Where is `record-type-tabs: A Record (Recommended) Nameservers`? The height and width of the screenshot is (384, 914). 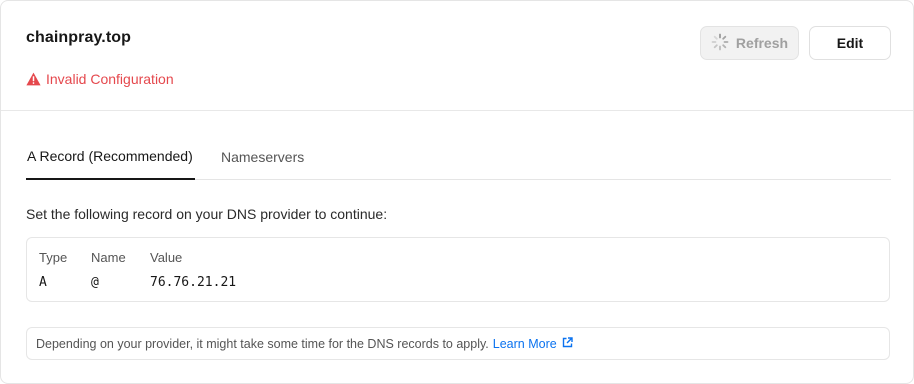 record-type-tabs: A Record (Recommended) Nameservers is located at coordinates (458, 156).